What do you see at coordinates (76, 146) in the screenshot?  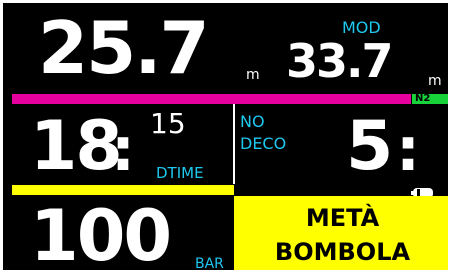 I see `dive-time-minutes: 18` at bounding box center [76, 146].